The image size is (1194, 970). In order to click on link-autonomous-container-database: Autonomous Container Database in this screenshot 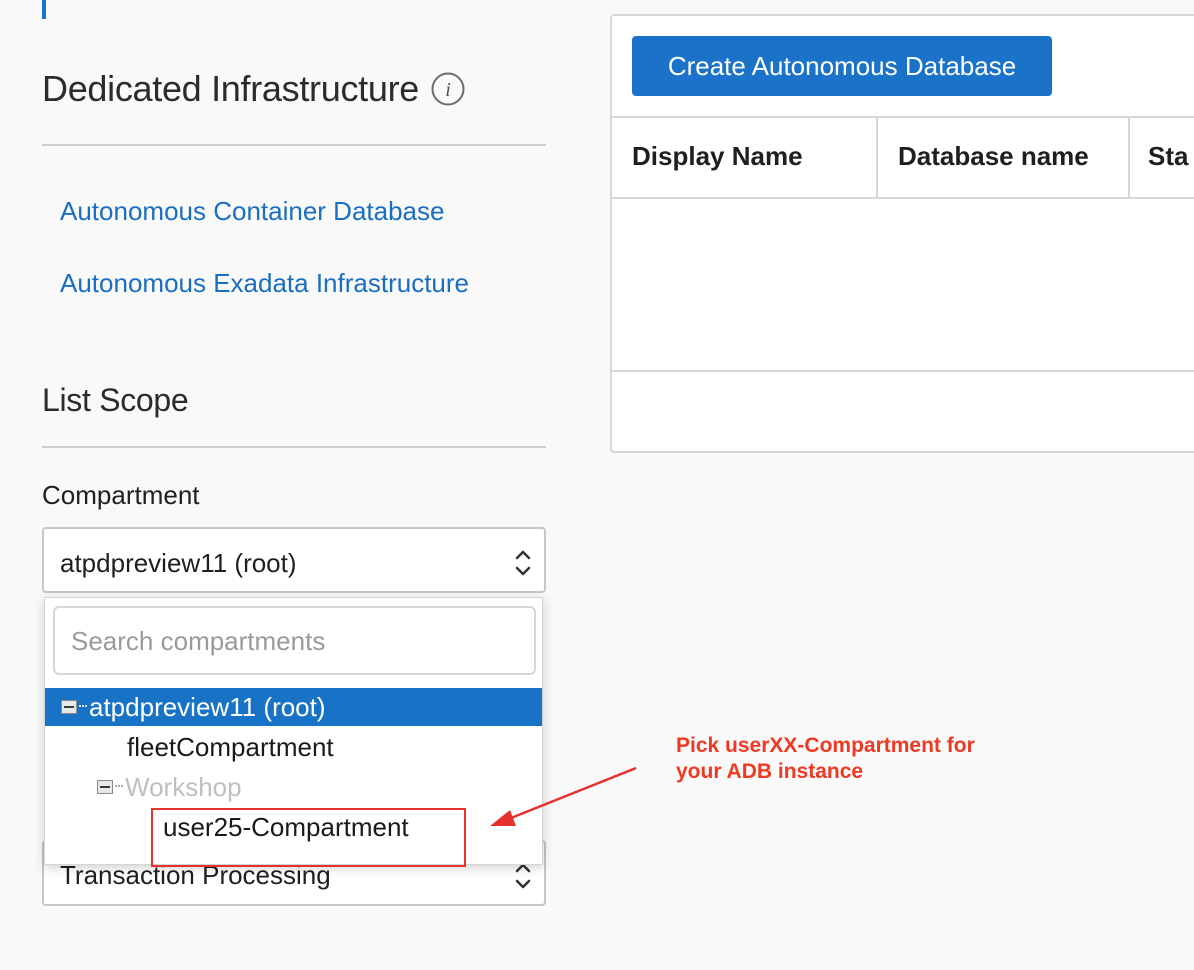, I will do `click(252, 211)`.